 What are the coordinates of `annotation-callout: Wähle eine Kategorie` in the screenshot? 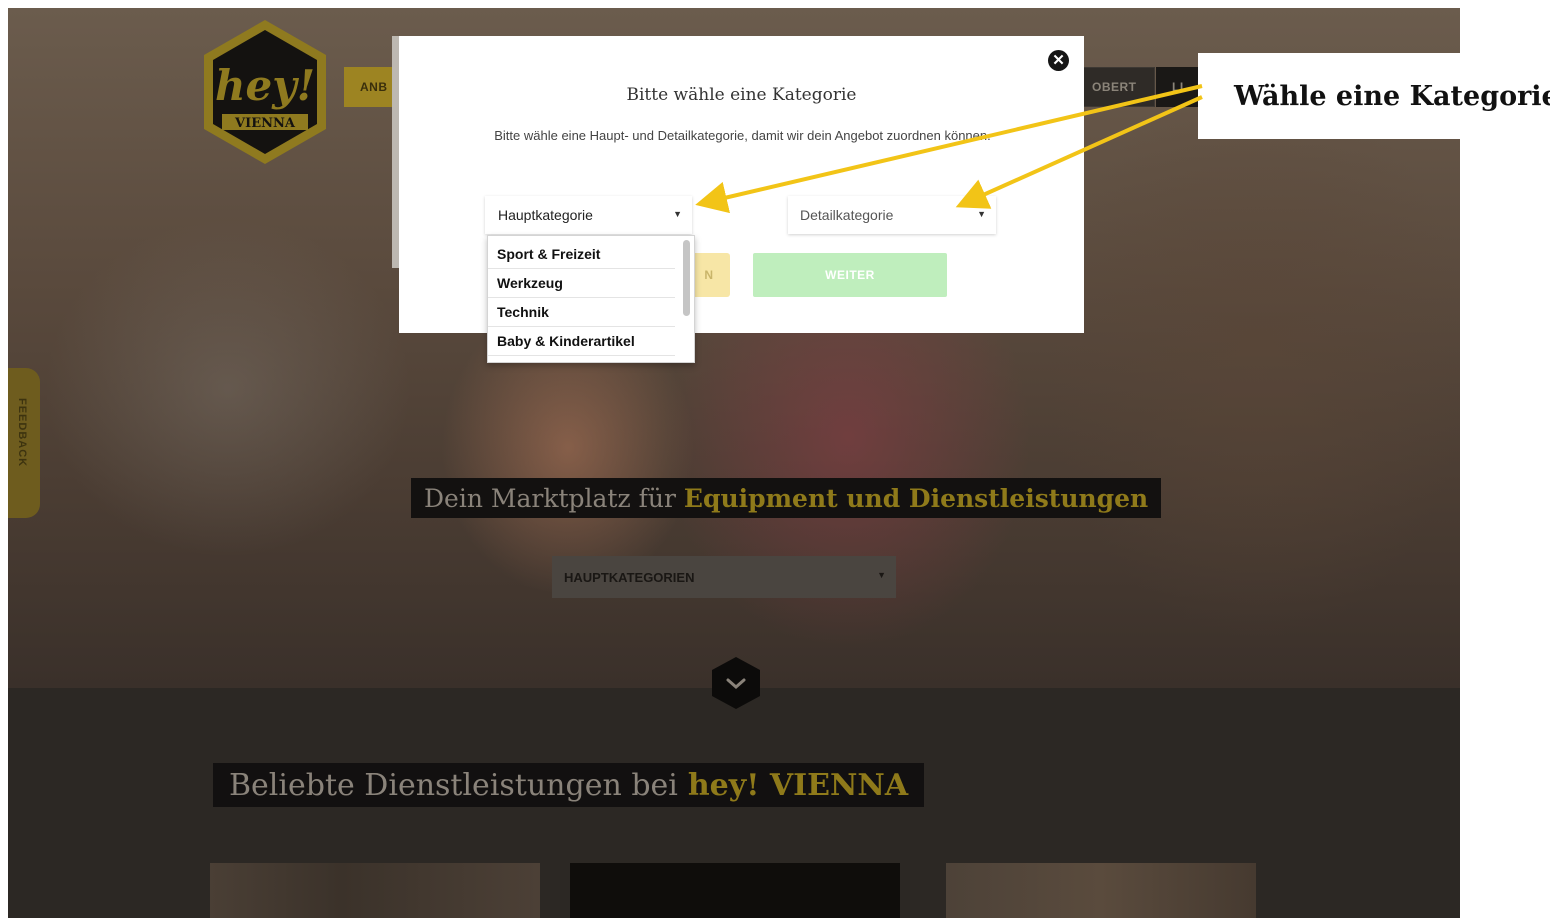 It's located at (1374, 96).